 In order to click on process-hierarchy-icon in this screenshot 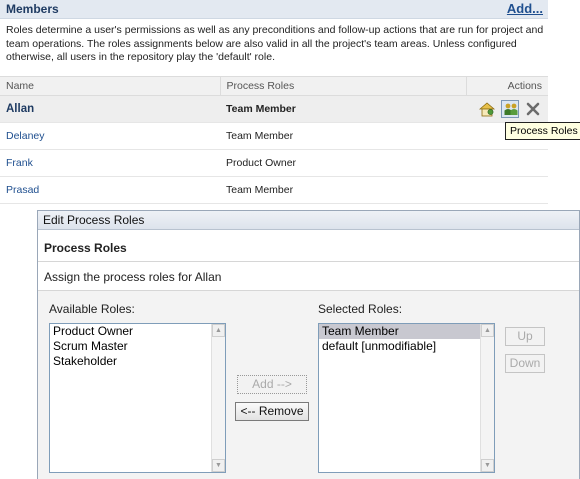, I will do `click(487, 109)`.